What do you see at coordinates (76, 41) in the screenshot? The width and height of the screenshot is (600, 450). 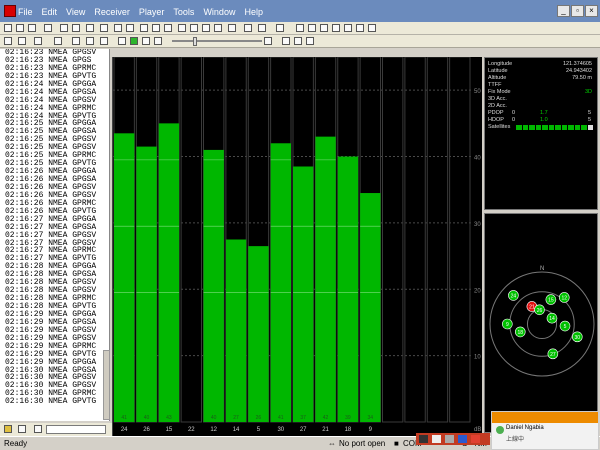 I see `eject-icon` at bounding box center [76, 41].